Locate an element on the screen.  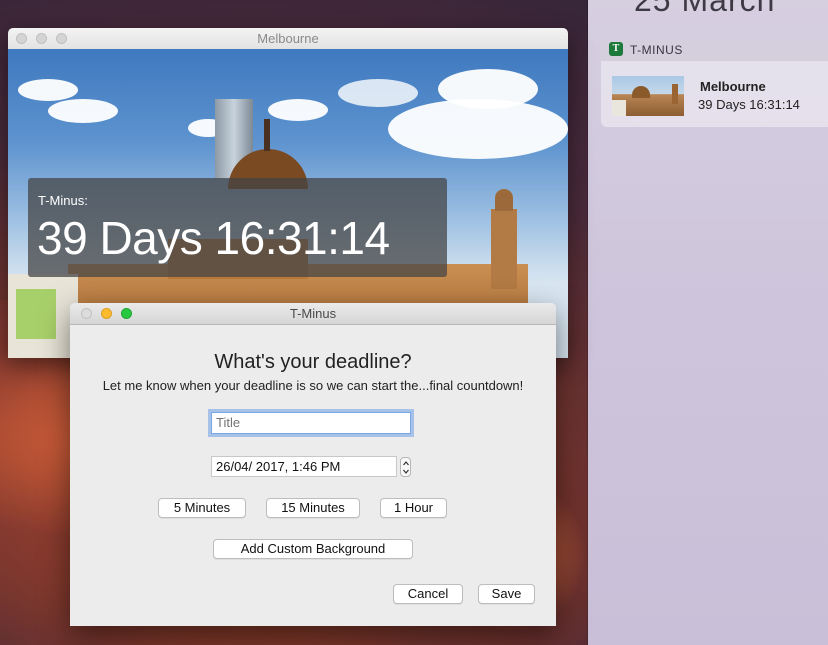
deadline-heading: What's your deadline? is located at coordinates (313, 362).